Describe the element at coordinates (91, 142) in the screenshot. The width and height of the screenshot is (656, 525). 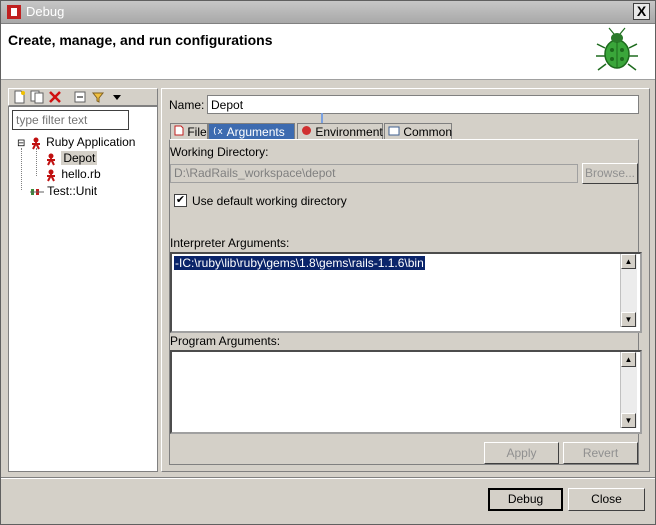
I see `tree-item-label: Ruby Application` at that location.